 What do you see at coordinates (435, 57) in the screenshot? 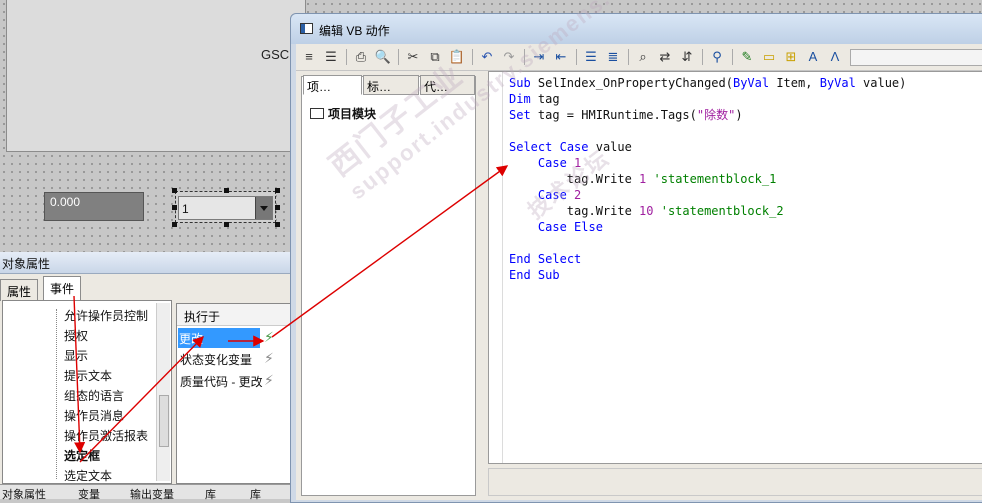
I see `copy-icon: ⧉` at bounding box center [435, 57].